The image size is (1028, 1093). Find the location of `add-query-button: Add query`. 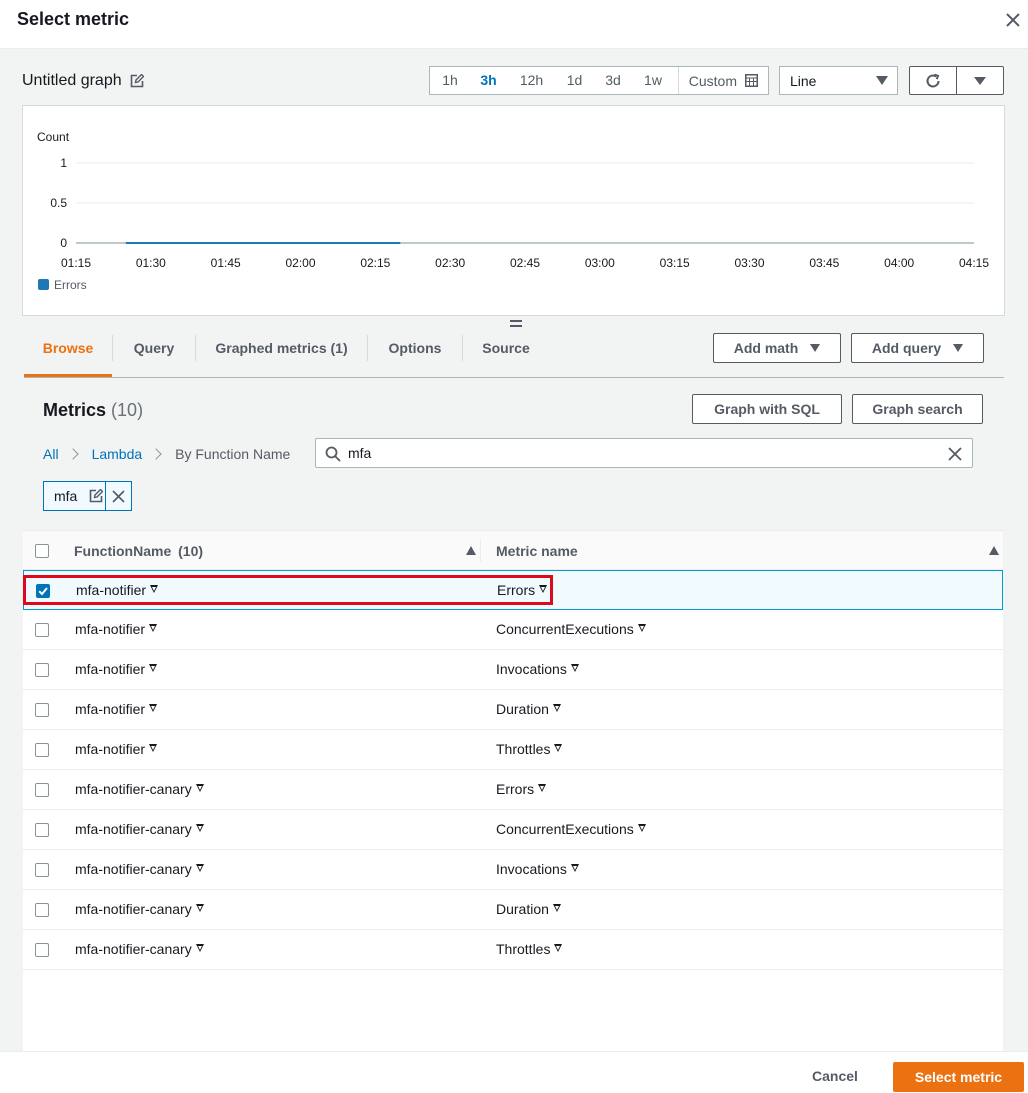

add-query-button: Add query is located at coordinates (917, 348).